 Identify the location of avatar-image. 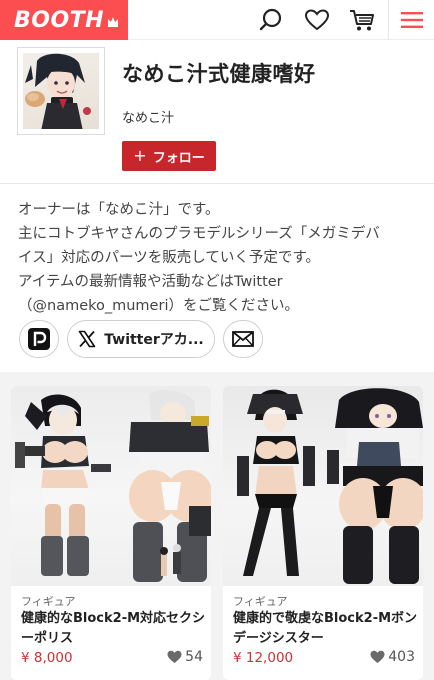
(61, 91).